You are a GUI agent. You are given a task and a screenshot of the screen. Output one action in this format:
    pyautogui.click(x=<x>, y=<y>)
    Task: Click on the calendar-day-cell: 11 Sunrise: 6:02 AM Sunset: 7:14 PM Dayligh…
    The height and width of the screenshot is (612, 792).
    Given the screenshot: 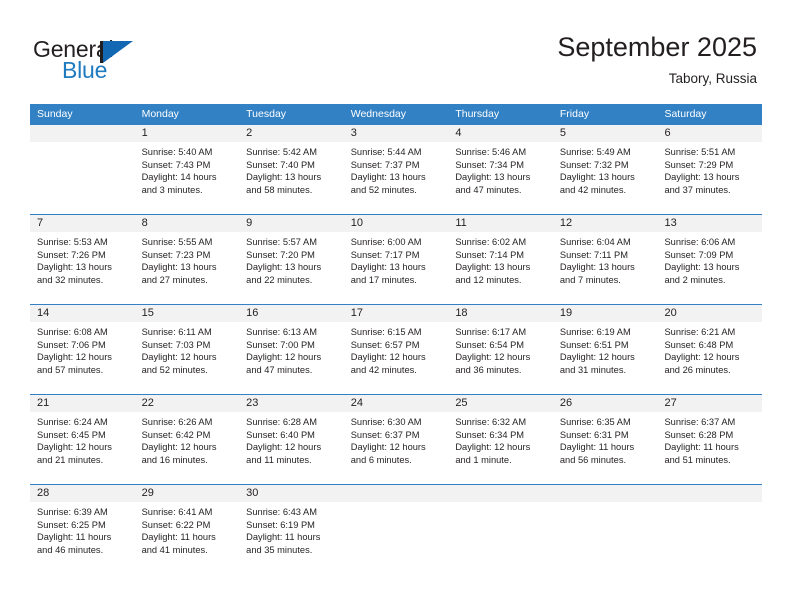 What is the action you would take?
    pyautogui.click(x=500, y=259)
    